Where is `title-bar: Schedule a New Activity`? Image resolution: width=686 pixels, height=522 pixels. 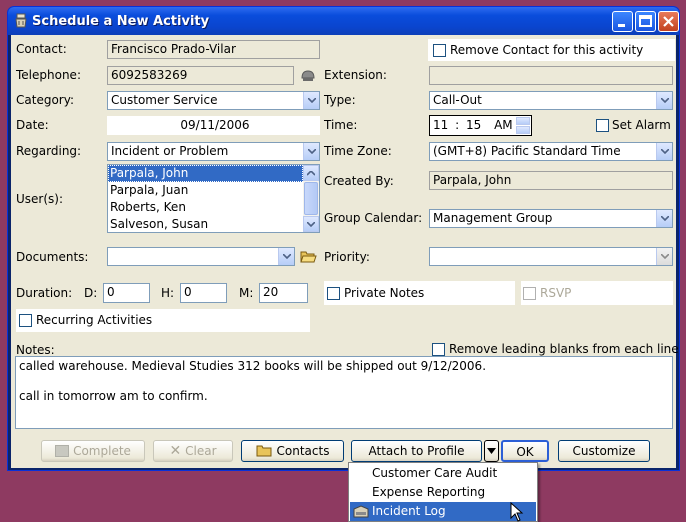
title-bar: Schedule a New Activity is located at coordinates (343, 21).